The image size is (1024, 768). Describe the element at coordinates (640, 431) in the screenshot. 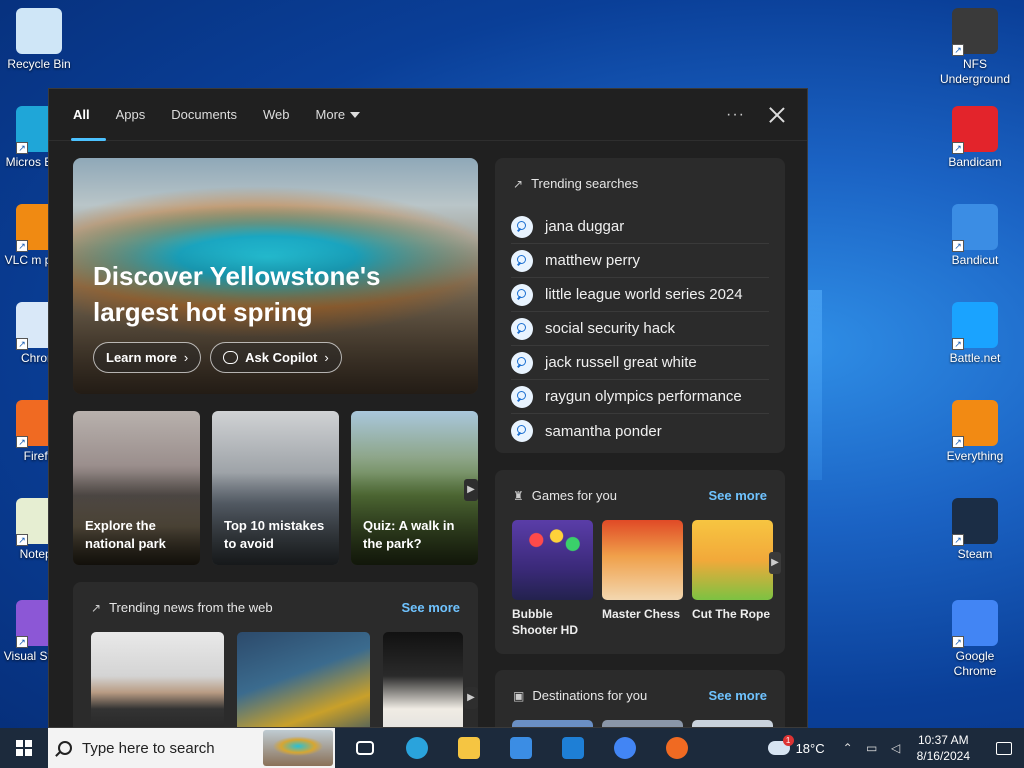

I see `trending-search-item: samantha ponder` at that location.